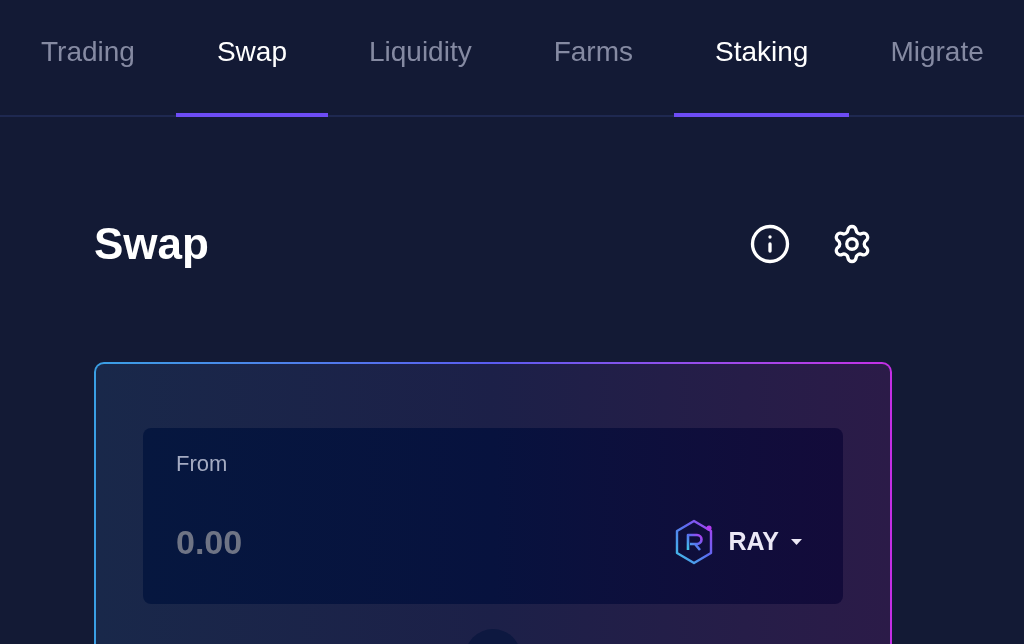 The width and height of the screenshot is (1024, 644). Describe the element at coordinates (251, 58) in the screenshot. I see `nav-tab: Swap` at that location.